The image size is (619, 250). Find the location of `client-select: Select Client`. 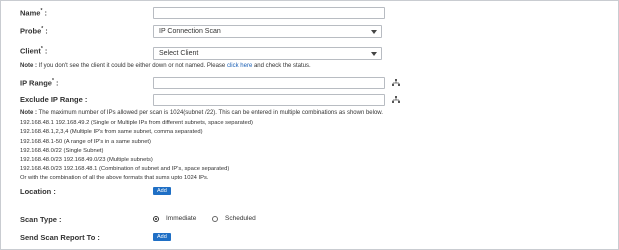

client-select: Select Client is located at coordinates (267, 53).